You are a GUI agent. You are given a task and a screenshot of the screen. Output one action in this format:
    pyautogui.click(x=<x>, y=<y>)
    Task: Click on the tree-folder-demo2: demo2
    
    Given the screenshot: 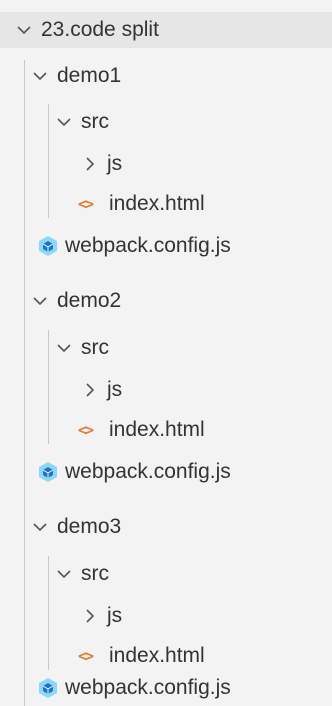 What is the action you would take?
    pyautogui.click(x=166, y=301)
    